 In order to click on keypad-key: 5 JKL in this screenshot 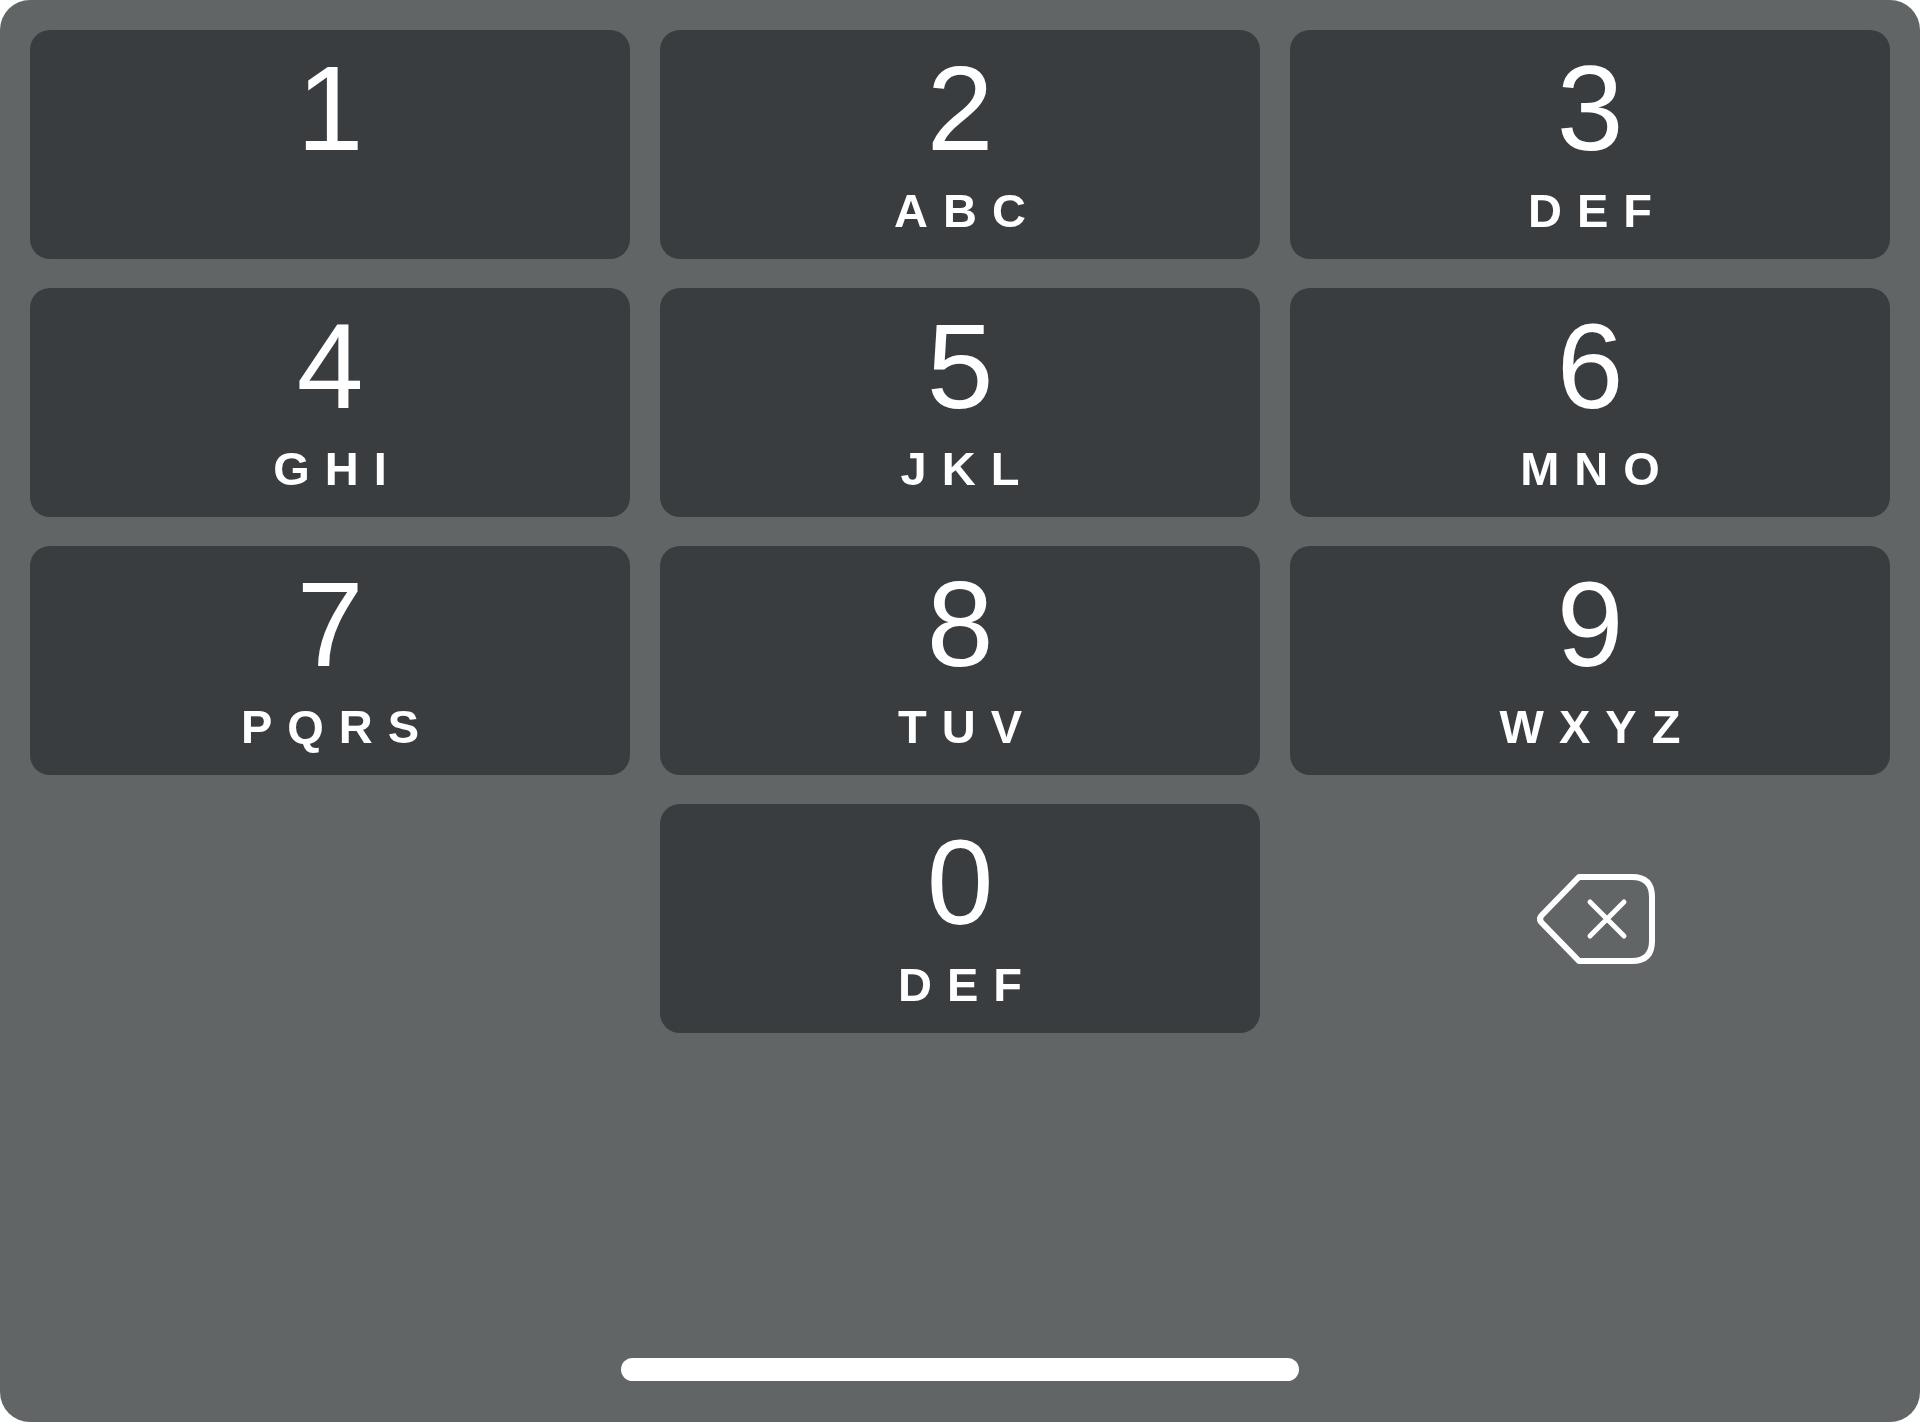, I will do `click(960, 402)`.